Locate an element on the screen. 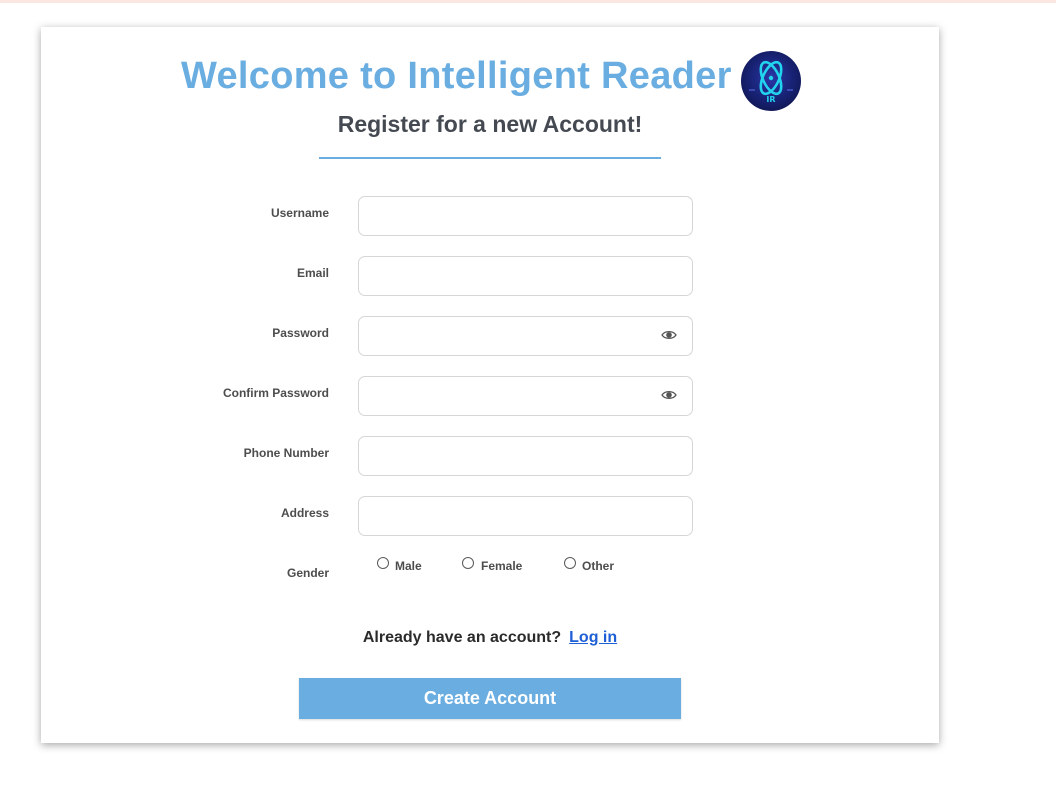 The image size is (1056, 795). confirm-password-input is located at coordinates (525, 396).